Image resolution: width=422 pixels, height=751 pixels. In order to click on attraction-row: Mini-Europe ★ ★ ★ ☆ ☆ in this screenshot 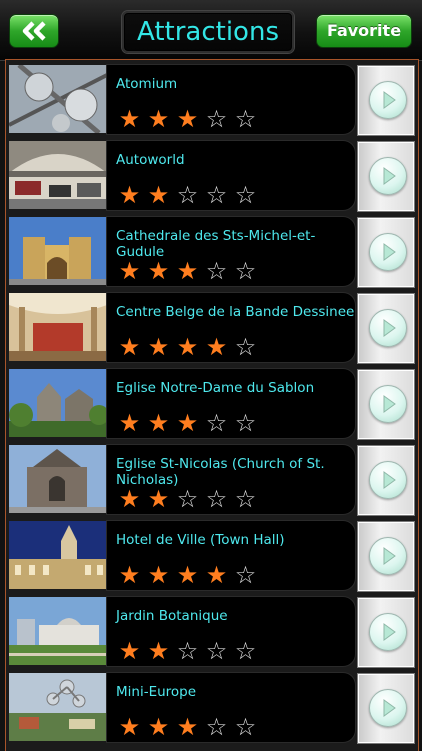, I will do `click(212, 706)`.